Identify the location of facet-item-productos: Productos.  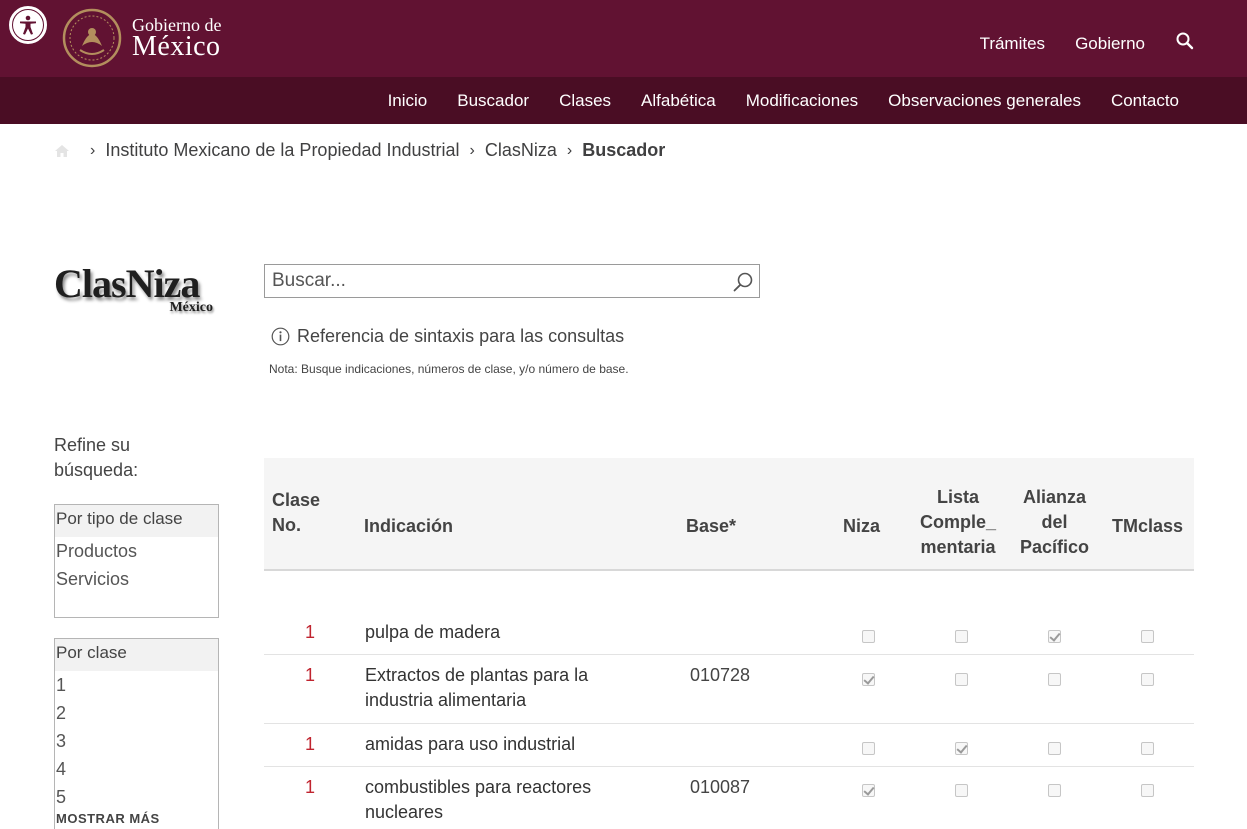
(136, 551).